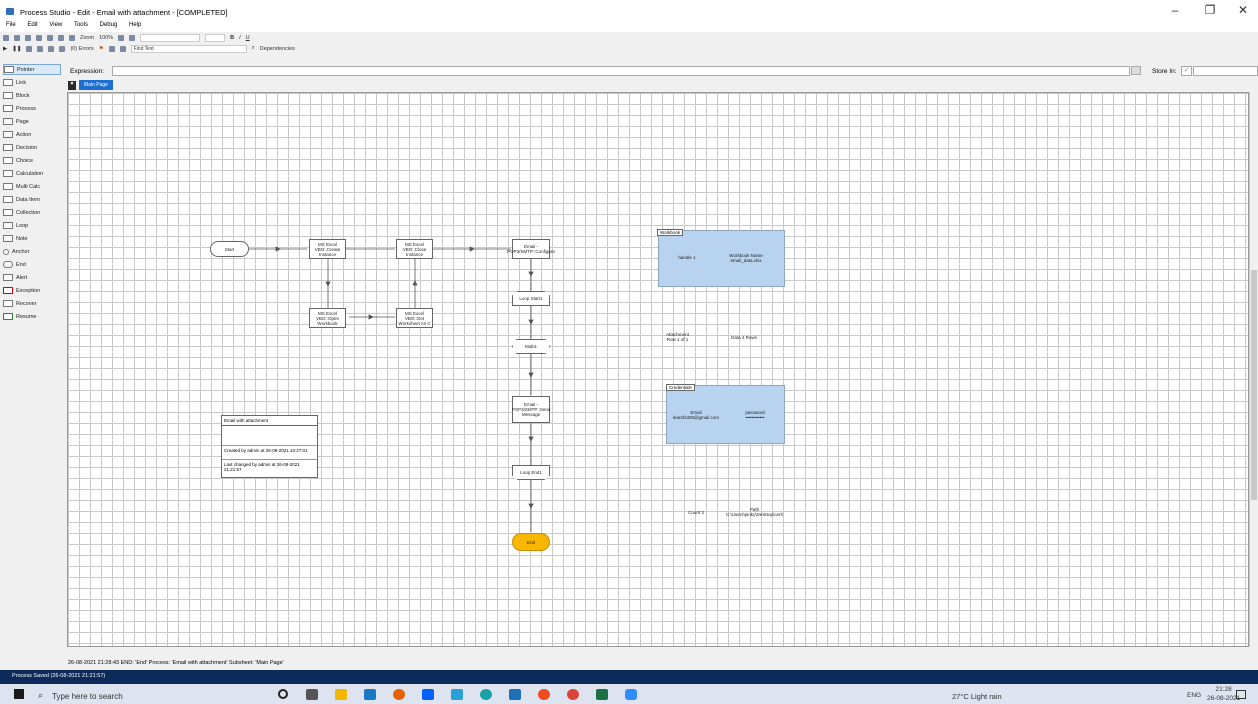 This screenshot has width=1258, height=704. Describe the element at coordinates (602, 694) in the screenshot. I see `excel-icon` at that location.